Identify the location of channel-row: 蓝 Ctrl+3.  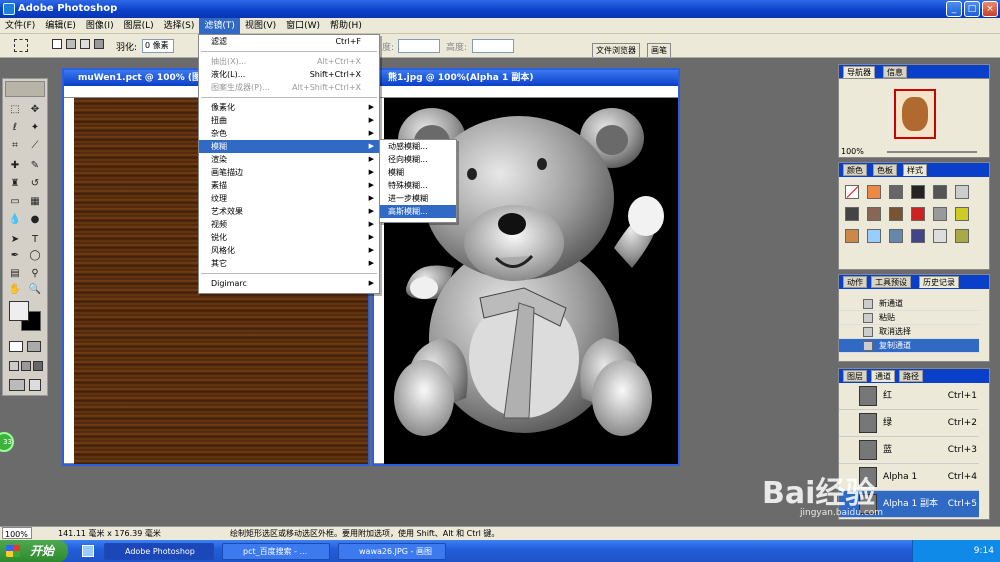
(909, 450).